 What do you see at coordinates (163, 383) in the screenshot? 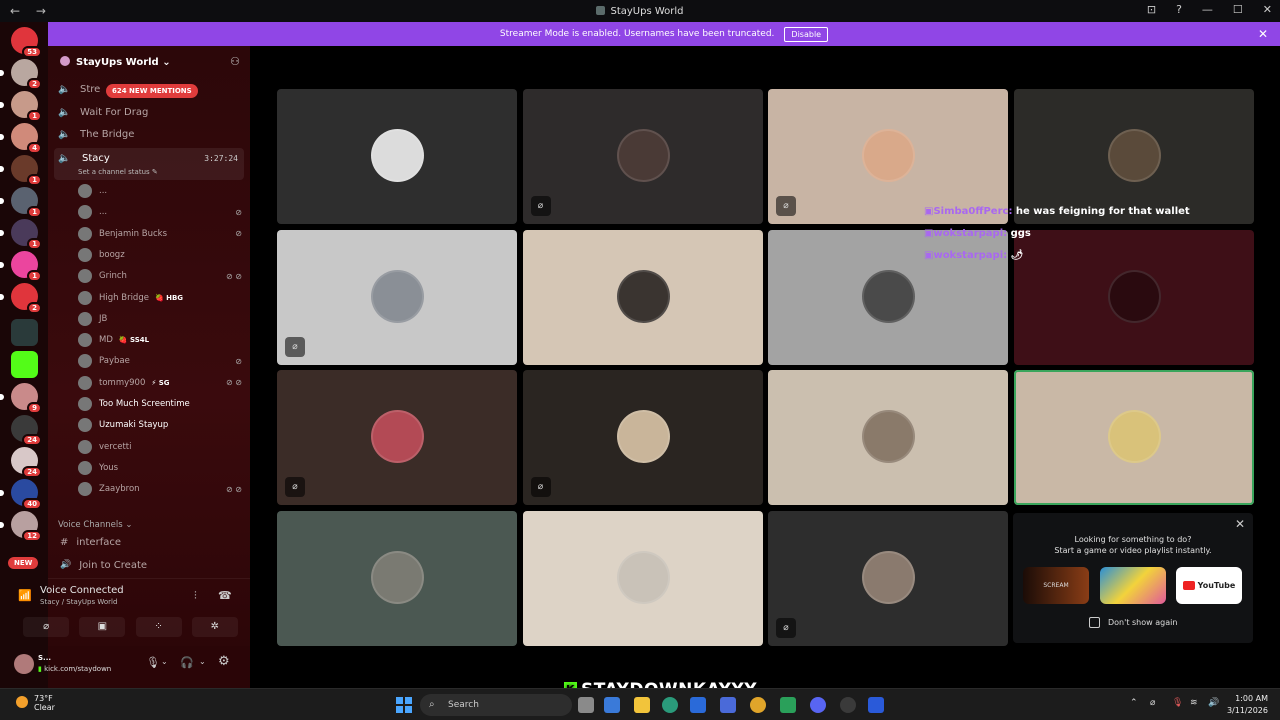
I see `voice-user: tommy900 ⚡ SG ⊘ ⊘` at bounding box center [163, 383].